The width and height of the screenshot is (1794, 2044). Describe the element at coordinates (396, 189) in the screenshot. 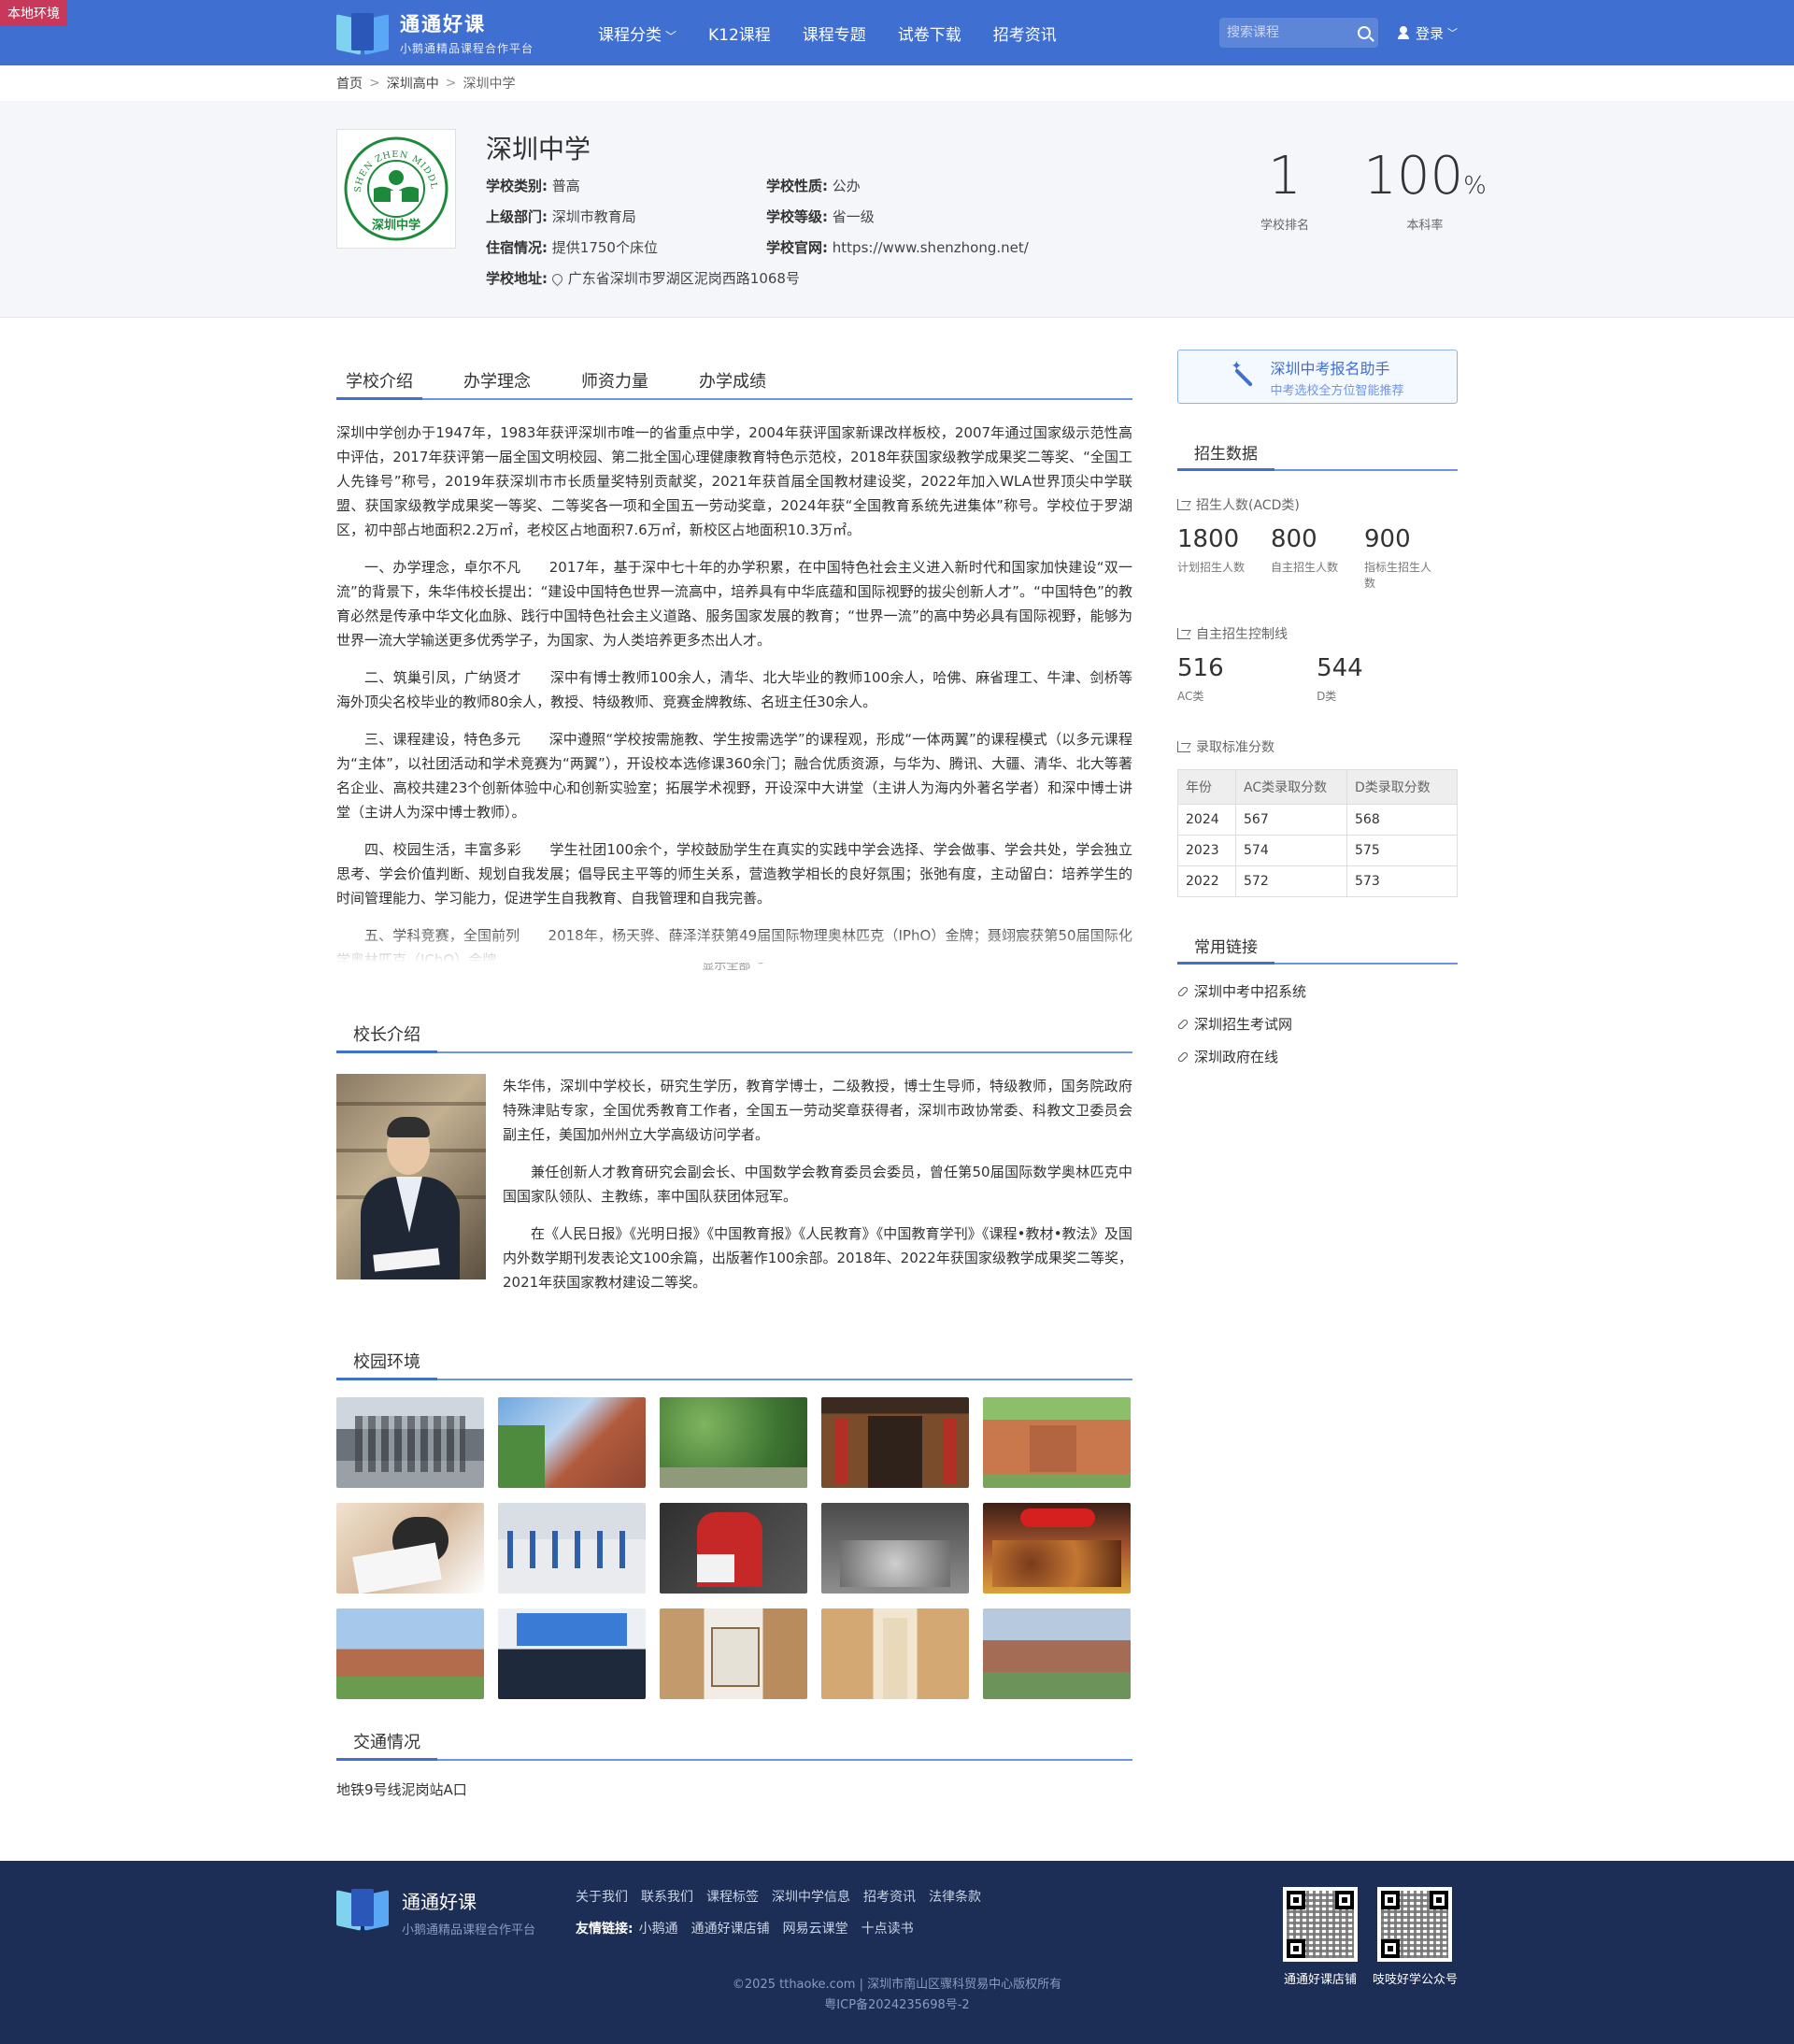

I see `school-logo: SHEN ZHEN MIDDLE SCHOOL 深圳中学` at that location.